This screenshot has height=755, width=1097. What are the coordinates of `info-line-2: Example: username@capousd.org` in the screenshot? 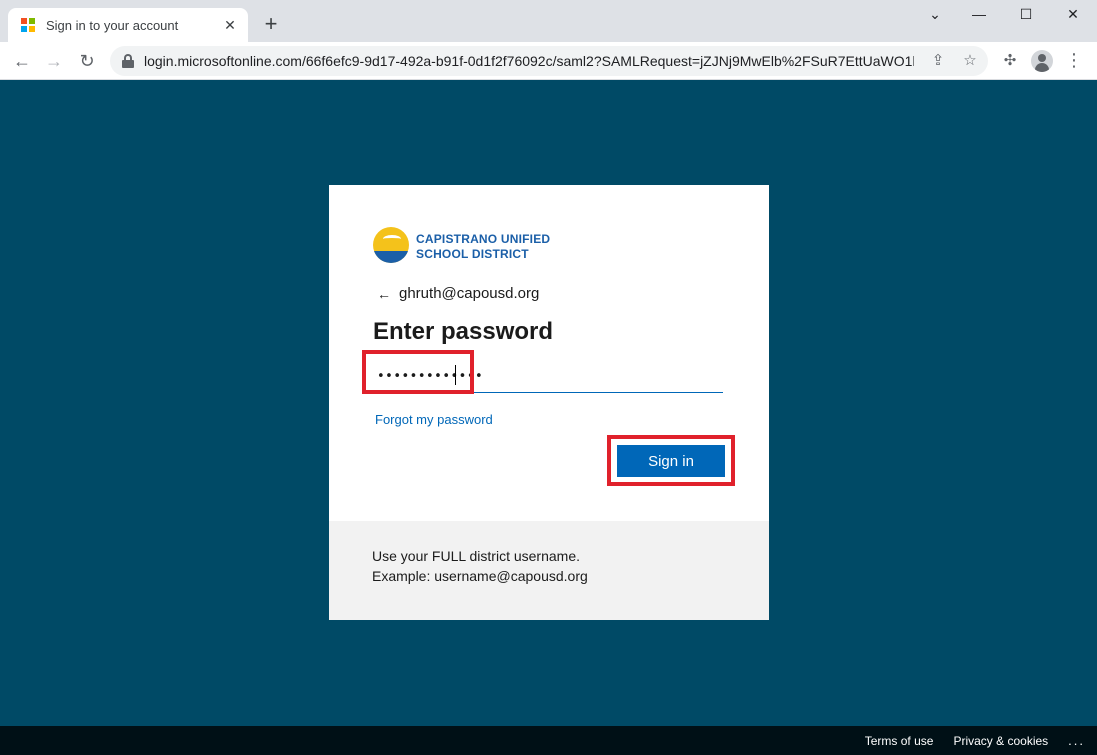 It's located at (480, 576).